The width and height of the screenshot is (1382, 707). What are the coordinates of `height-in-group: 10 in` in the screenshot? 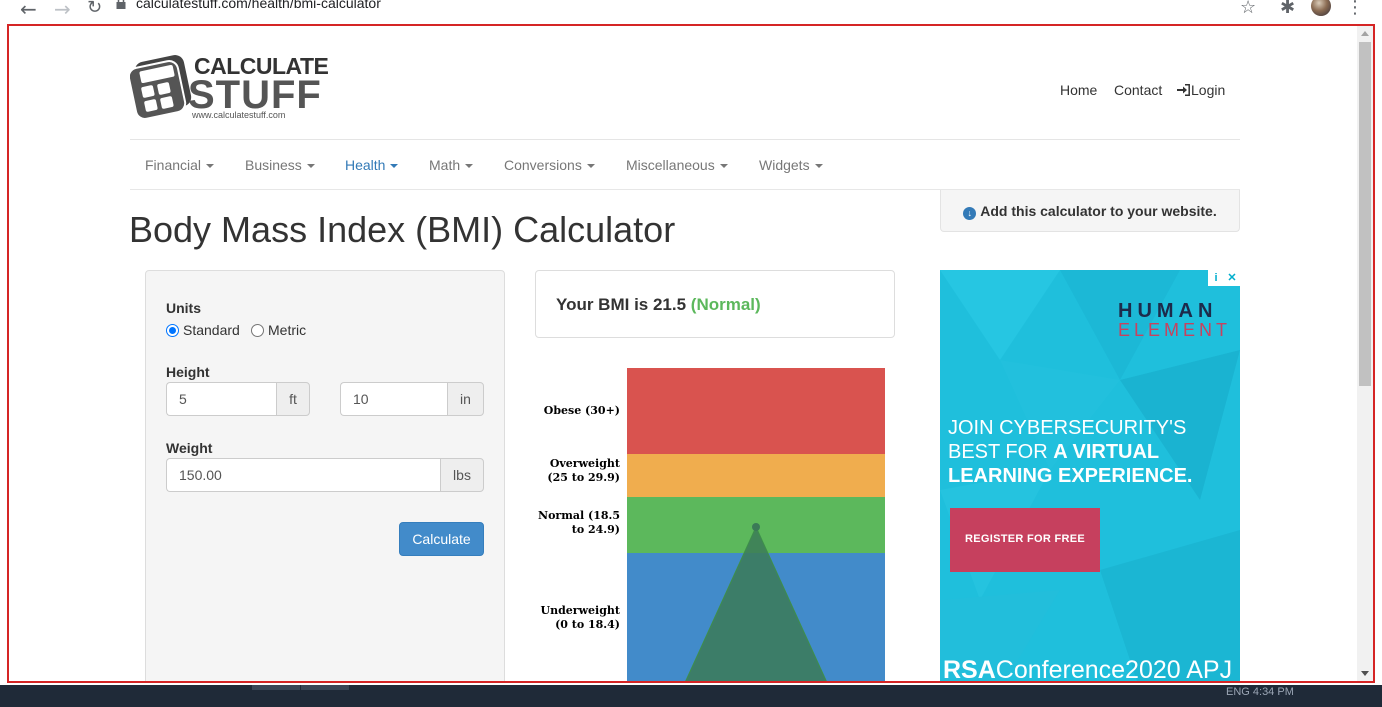 It's located at (412, 399).